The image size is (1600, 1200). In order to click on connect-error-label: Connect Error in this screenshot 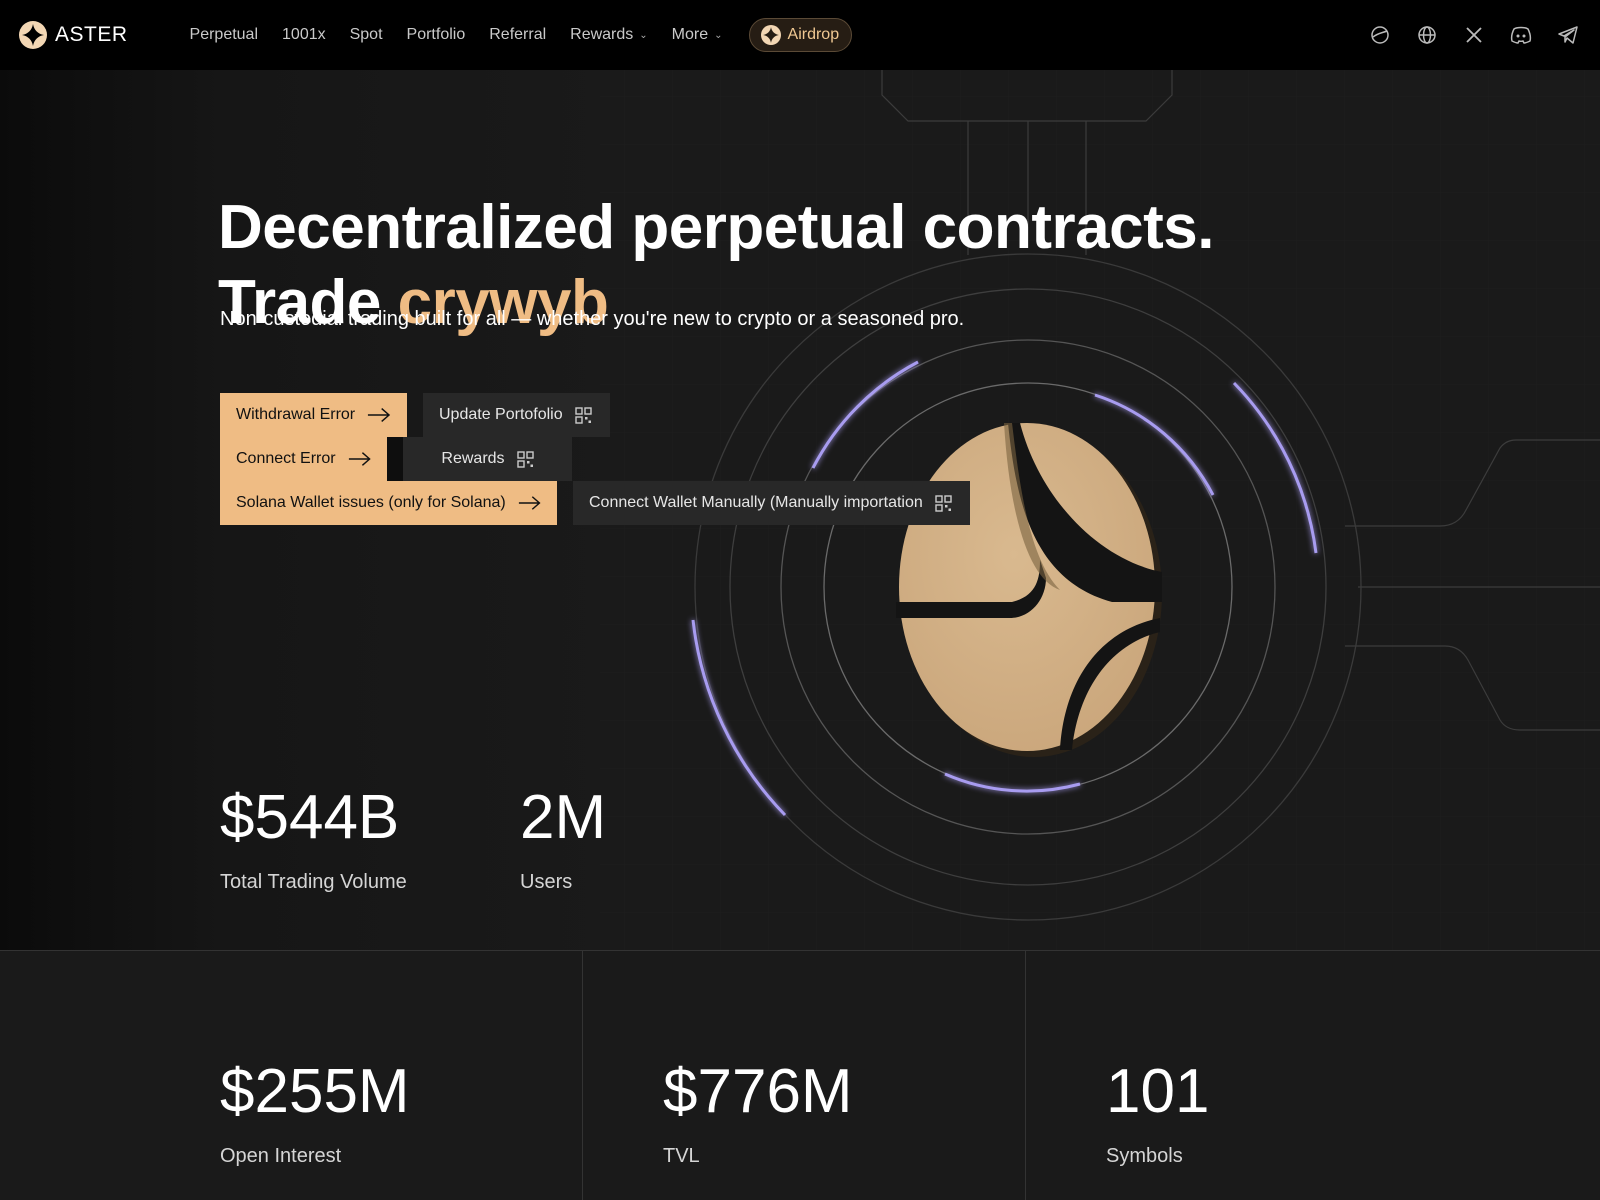, I will do `click(286, 458)`.